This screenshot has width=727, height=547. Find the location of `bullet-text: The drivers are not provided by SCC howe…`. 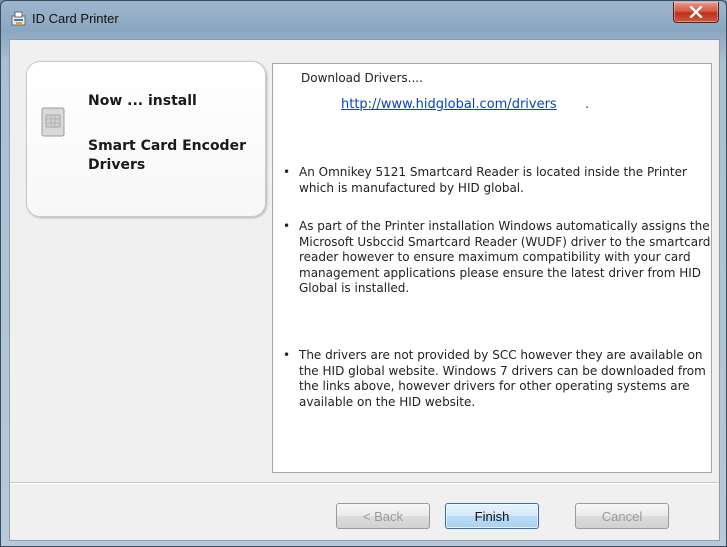

bullet-text: The drivers are not provided by SCC howe… is located at coordinates (502, 378).